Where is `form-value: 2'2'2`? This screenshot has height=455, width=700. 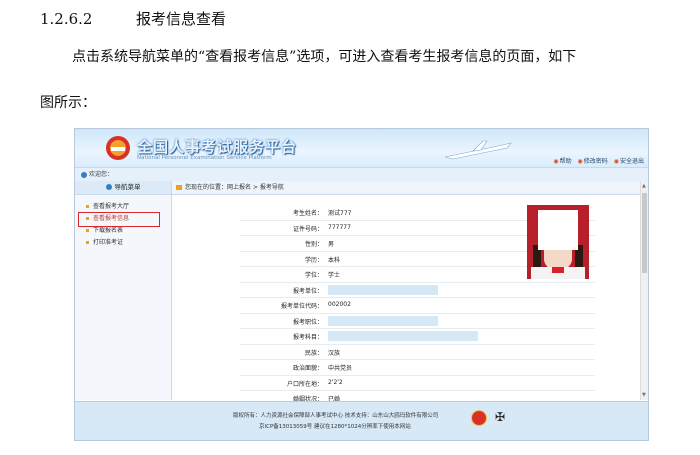 form-value: 2'2'2 is located at coordinates (335, 382).